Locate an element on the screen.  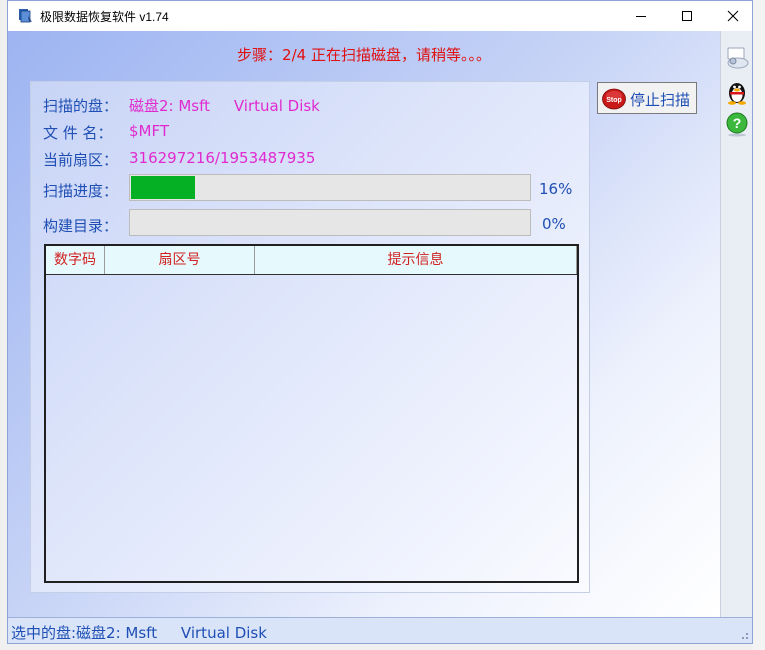
background-app-right is located at coordinates (758, 325).